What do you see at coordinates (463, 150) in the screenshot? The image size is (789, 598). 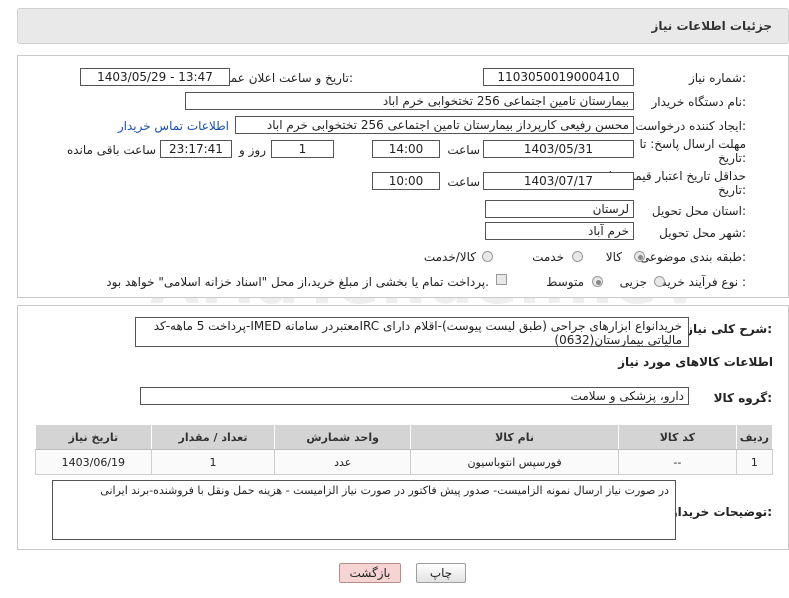 I see `deadline-time-label: ساعت` at bounding box center [463, 150].